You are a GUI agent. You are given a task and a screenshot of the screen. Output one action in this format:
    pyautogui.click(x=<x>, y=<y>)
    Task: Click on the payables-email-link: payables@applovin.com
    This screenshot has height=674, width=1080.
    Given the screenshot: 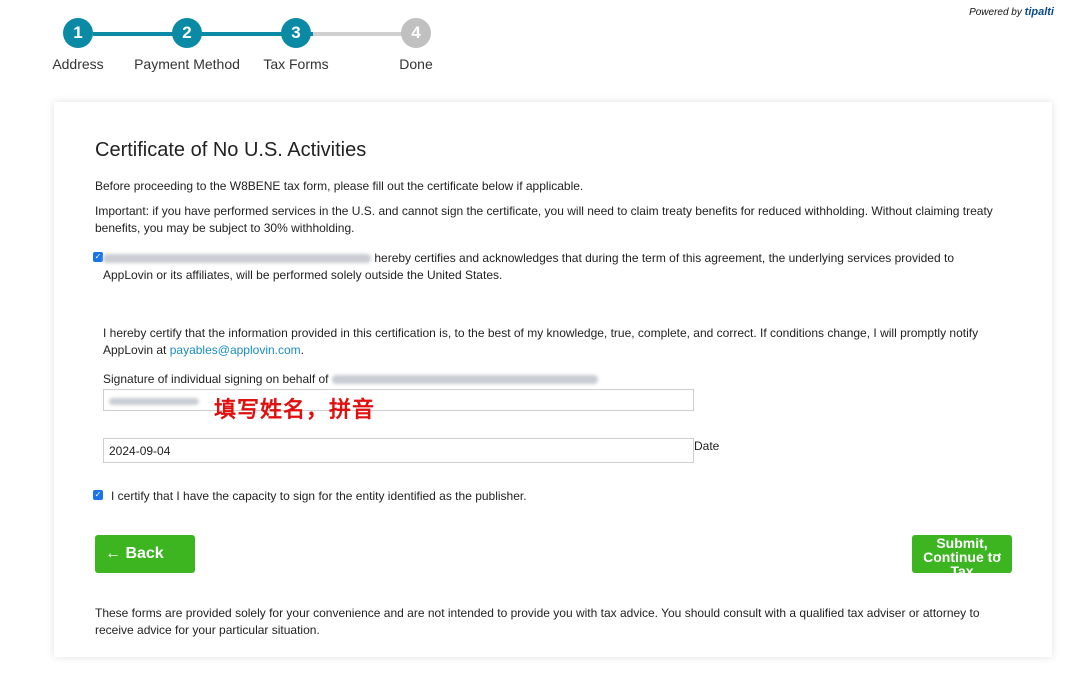 What is the action you would take?
    pyautogui.click(x=235, y=350)
    